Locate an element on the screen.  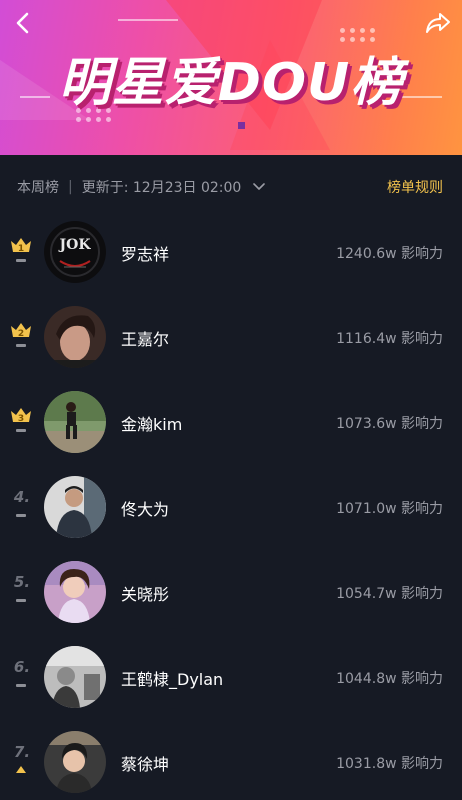
svg-text: 1 is located at coordinates (21, 248).